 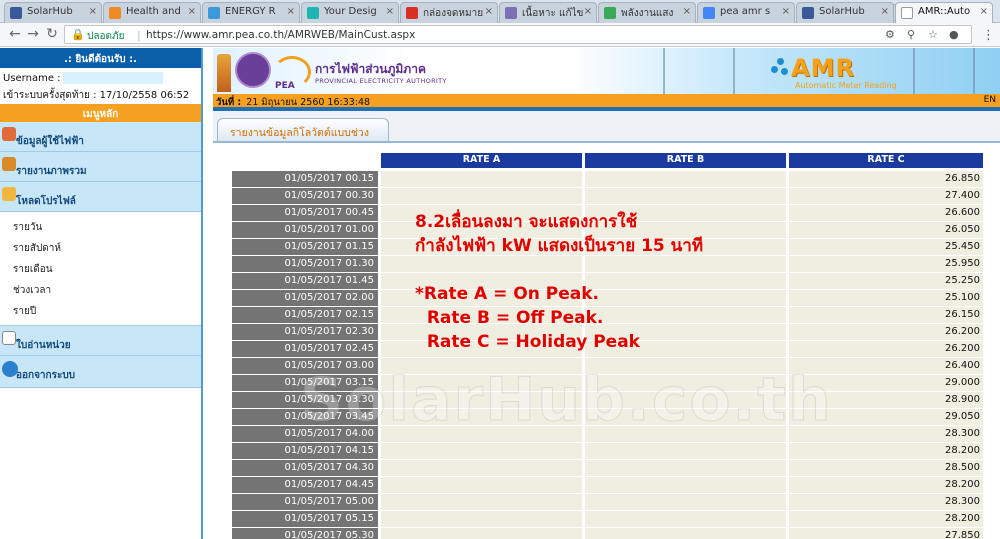 I want to click on column-header-rate-b: RATE B, so click(x=685, y=160).